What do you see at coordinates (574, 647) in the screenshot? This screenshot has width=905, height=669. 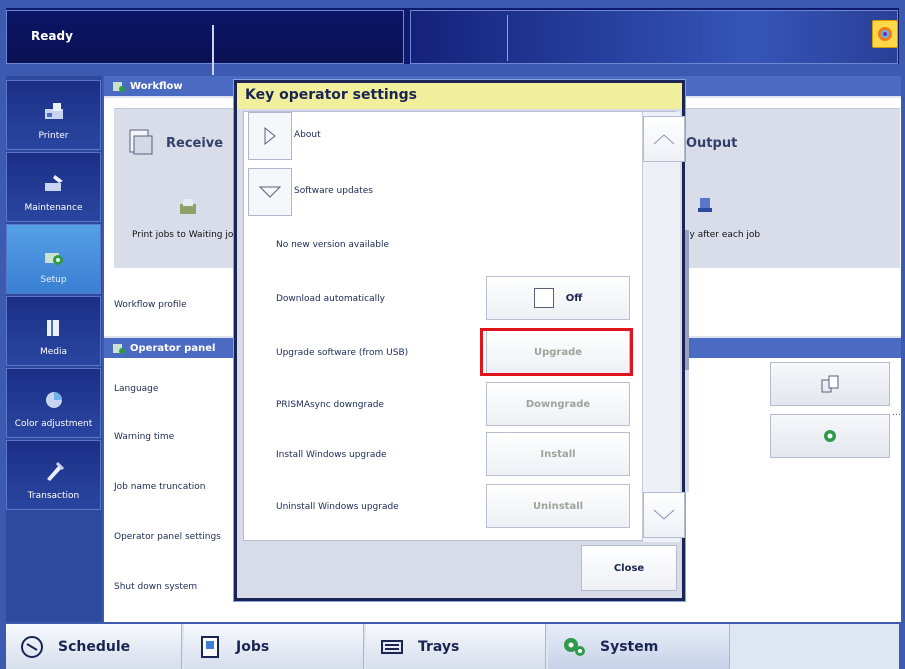 I see `system-gear-icon` at bounding box center [574, 647].